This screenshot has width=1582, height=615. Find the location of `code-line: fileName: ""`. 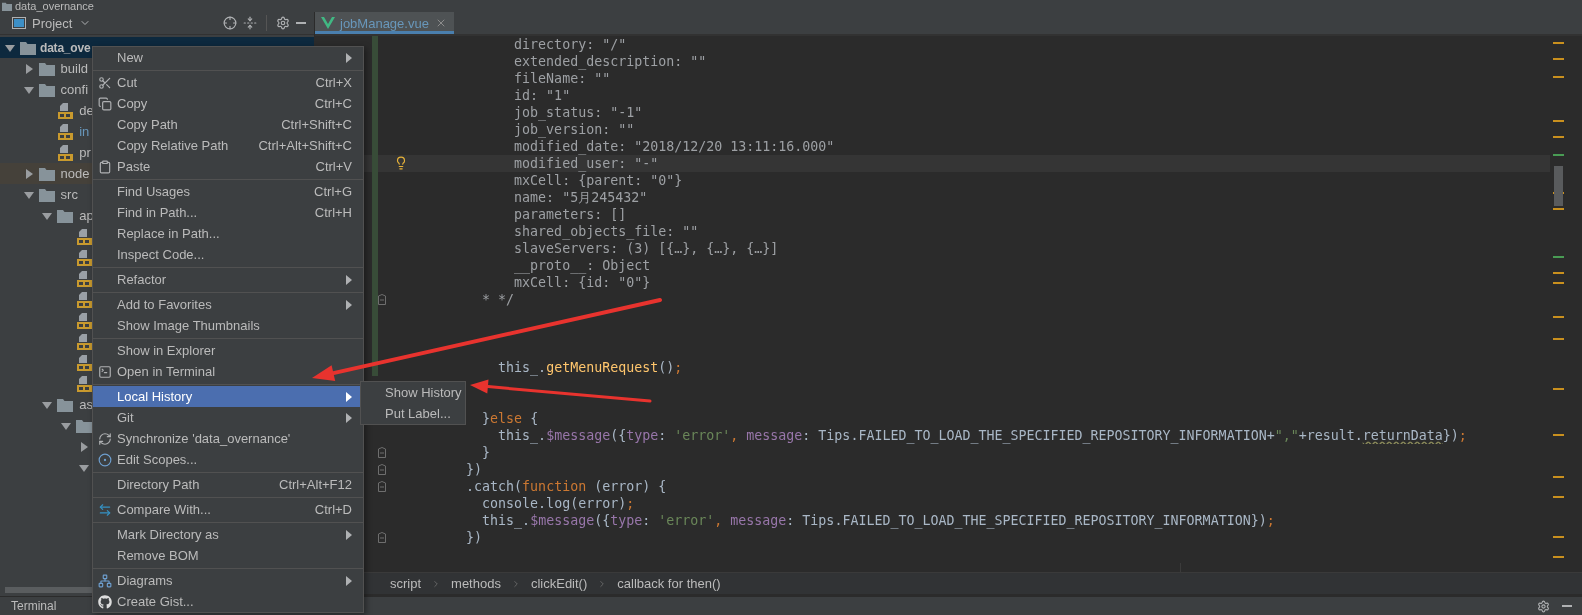

code-line: fileName: "" is located at coordinates (562, 78).